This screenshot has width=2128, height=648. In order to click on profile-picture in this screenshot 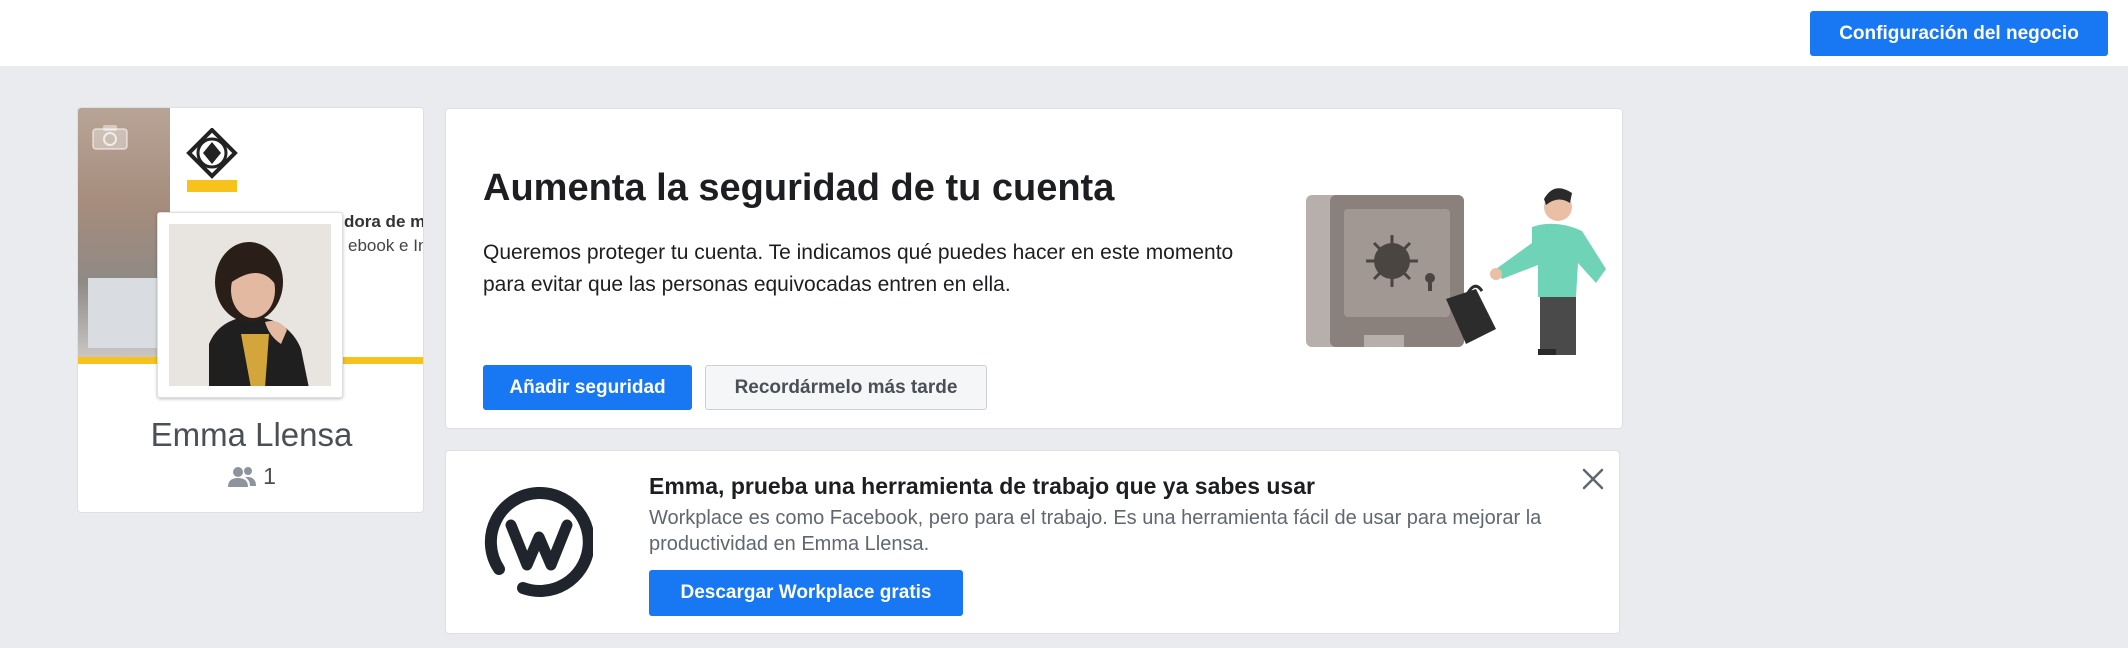, I will do `click(250, 305)`.